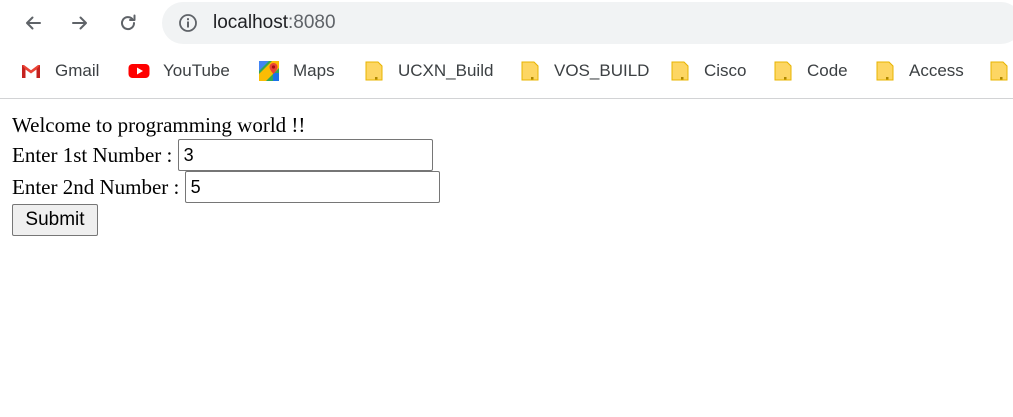 The height and width of the screenshot is (417, 1013). I want to click on field-1st-number-row: Enter 1st Number :, so click(222, 155).